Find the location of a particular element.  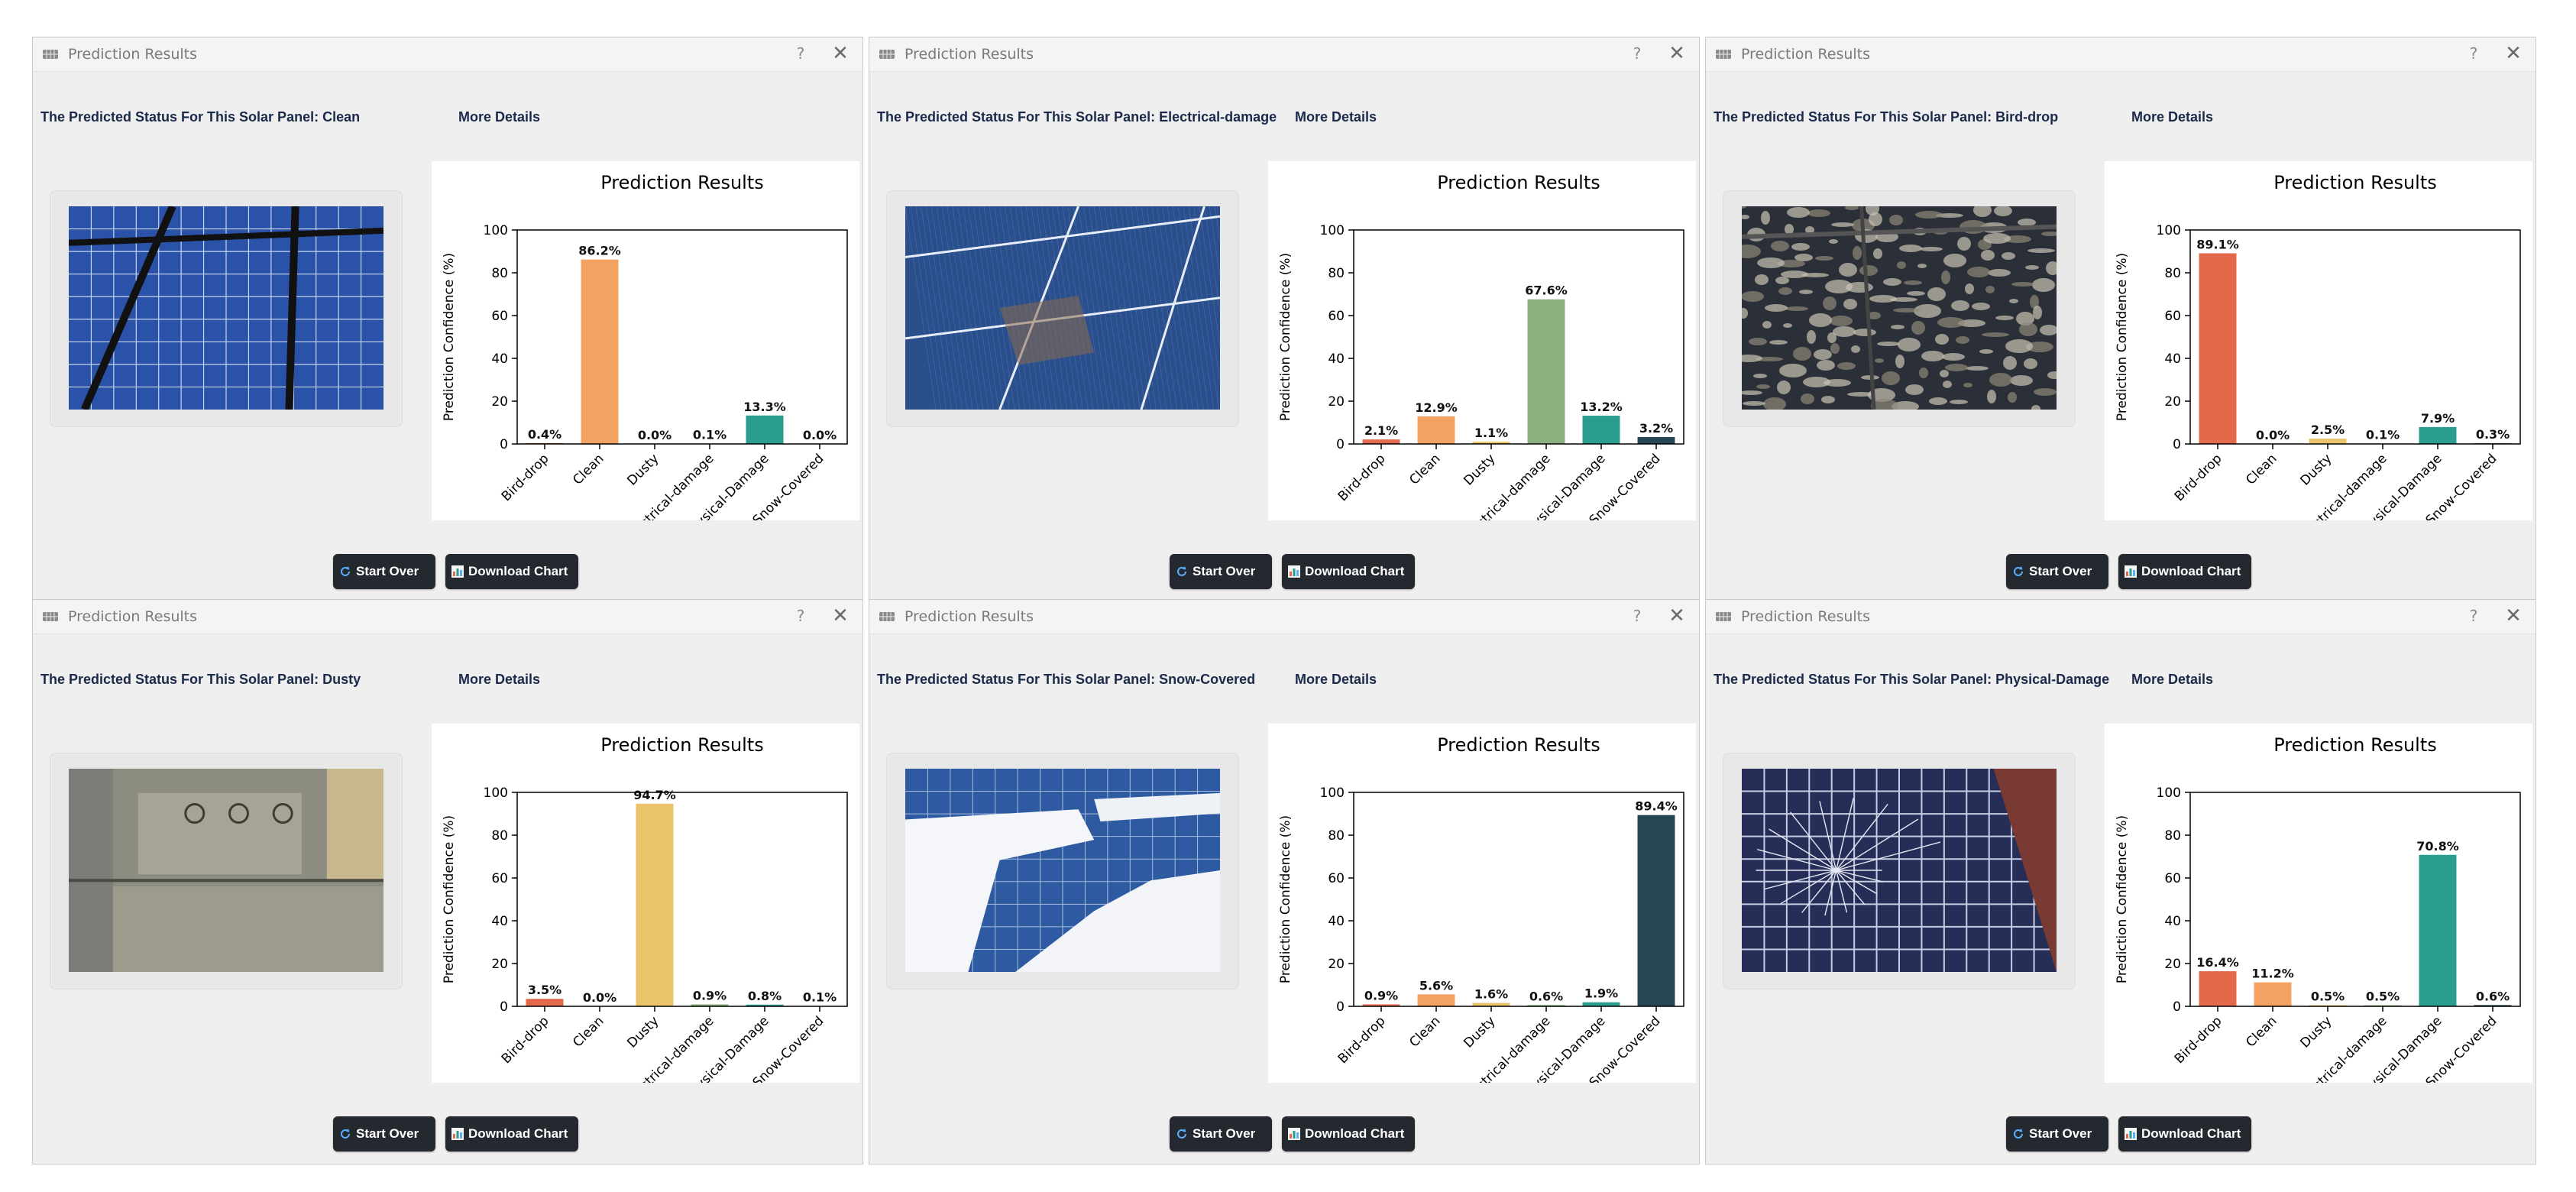

status-value: Electrical-damage is located at coordinates (1218, 117).